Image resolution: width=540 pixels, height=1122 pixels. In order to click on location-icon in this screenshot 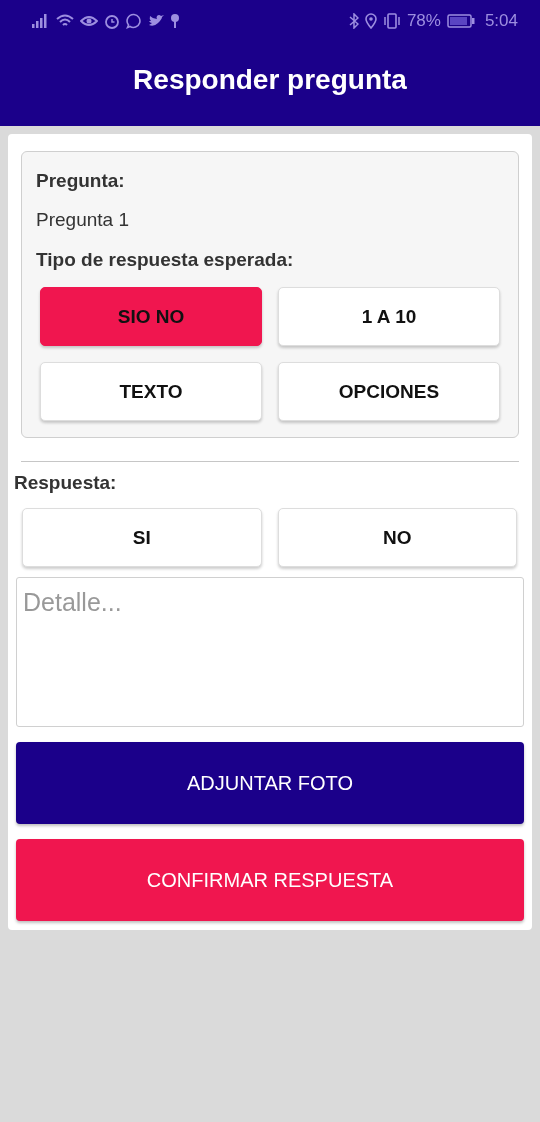, I will do `click(370, 21)`.